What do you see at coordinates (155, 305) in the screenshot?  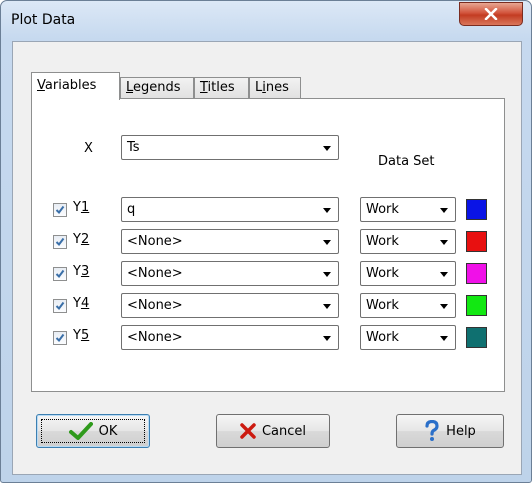 I see `y4-variable-value: <None>` at bounding box center [155, 305].